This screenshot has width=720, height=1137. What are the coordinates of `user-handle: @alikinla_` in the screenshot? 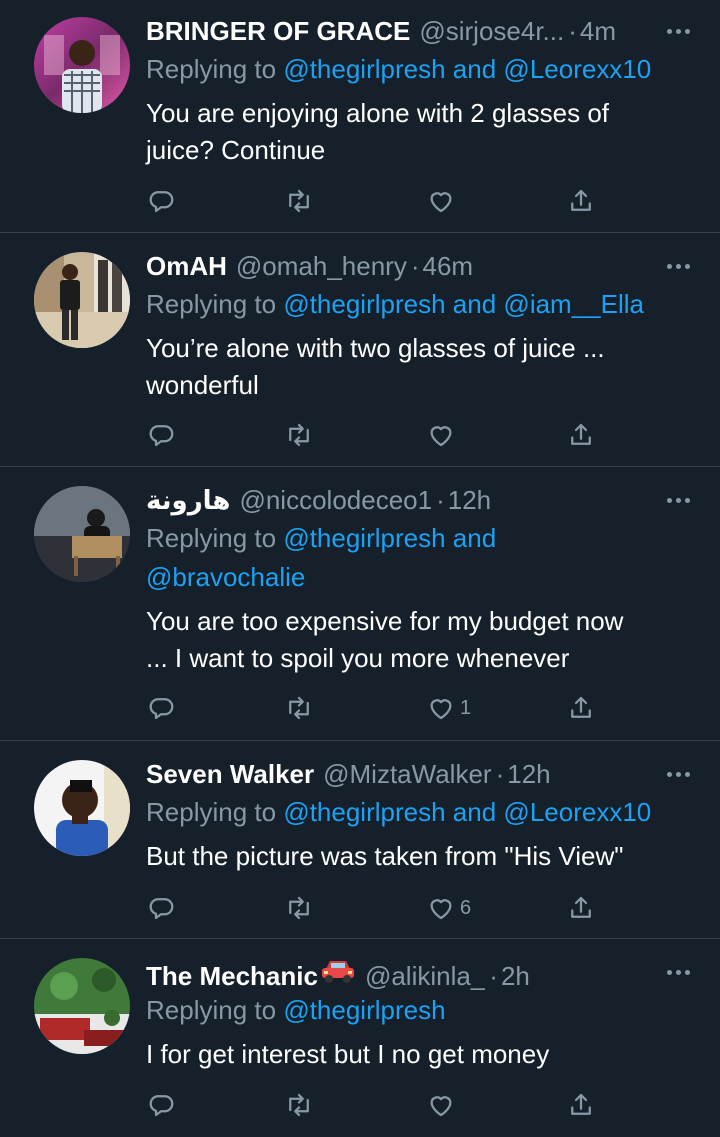 It's located at (425, 976).